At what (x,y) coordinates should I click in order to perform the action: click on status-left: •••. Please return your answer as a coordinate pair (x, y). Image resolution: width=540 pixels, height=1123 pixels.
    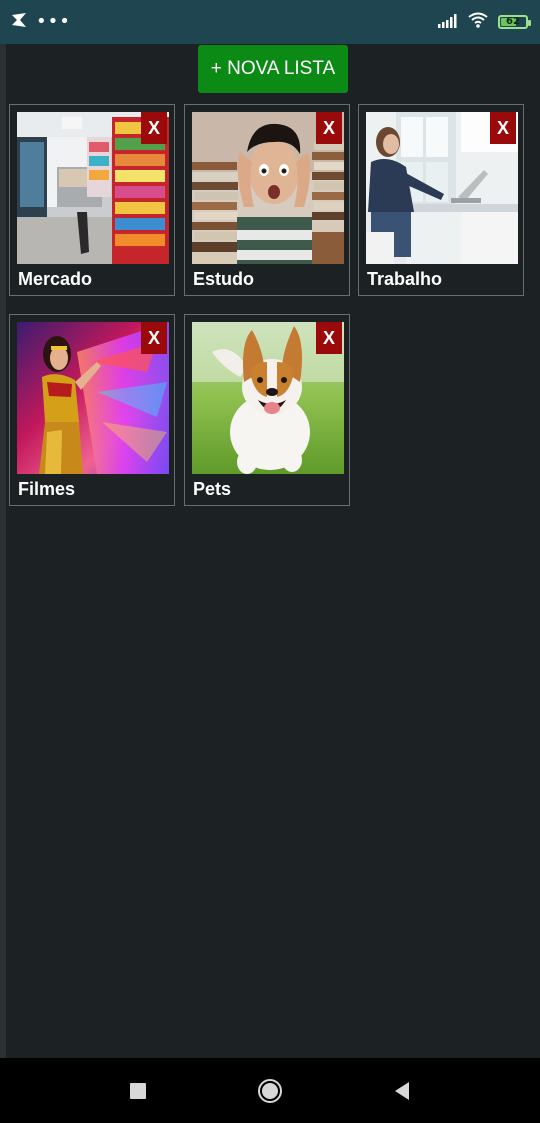
    Looking at the image, I should click on (40, 22).